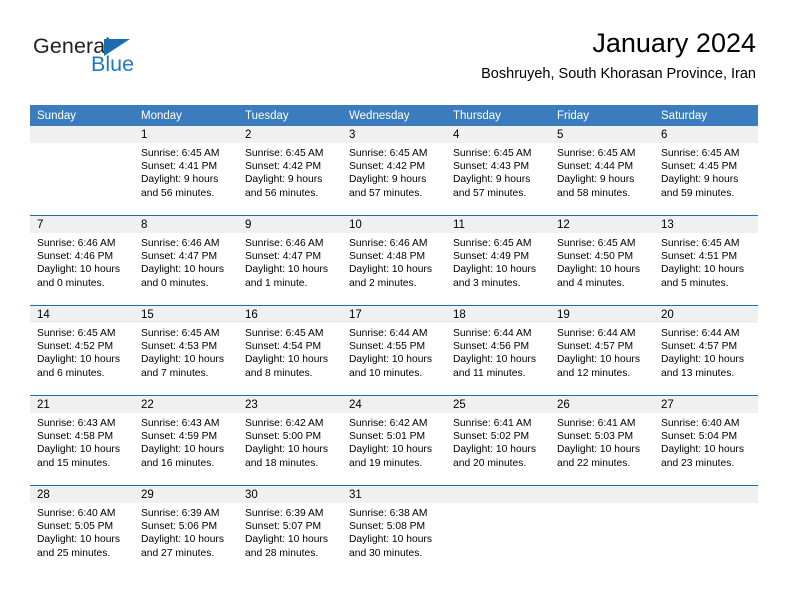  Describe the element at coordinates (598, 276) in the screenshot. I see `daylight-duration: Daylight: 10 hours and 4 minutes.` at that location.